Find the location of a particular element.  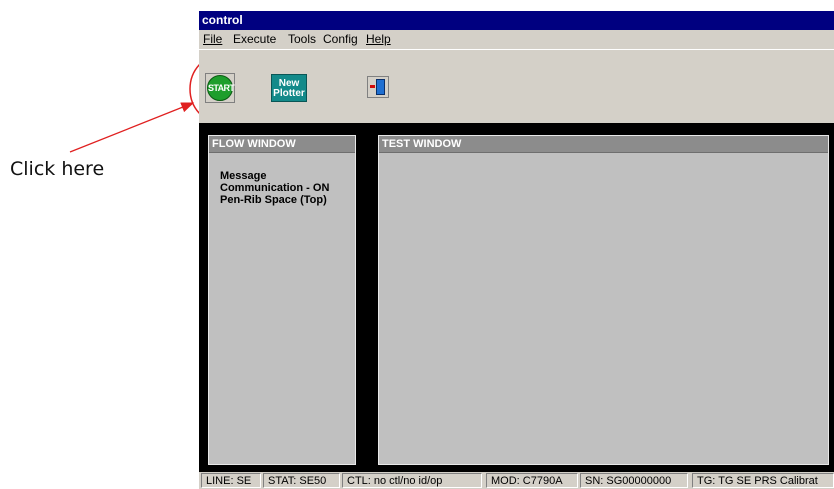

menu-help: Help is located at coordinates (378, 39).